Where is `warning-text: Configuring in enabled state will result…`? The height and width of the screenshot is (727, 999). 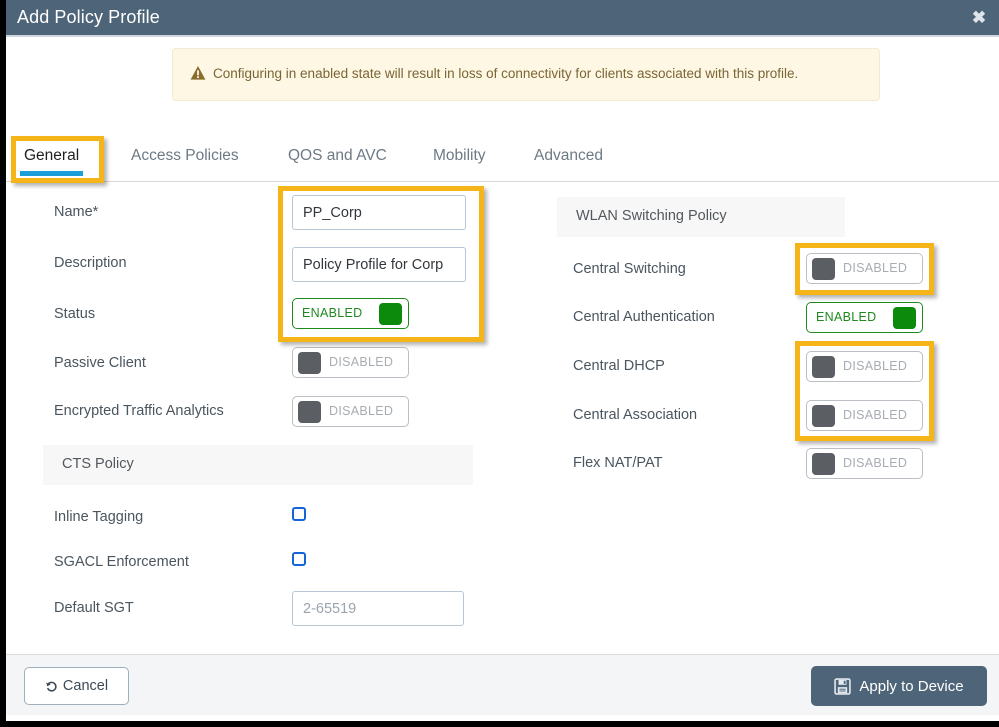 warning-text: Configuring in enabled state will result… is located at coordinates (506, 73).